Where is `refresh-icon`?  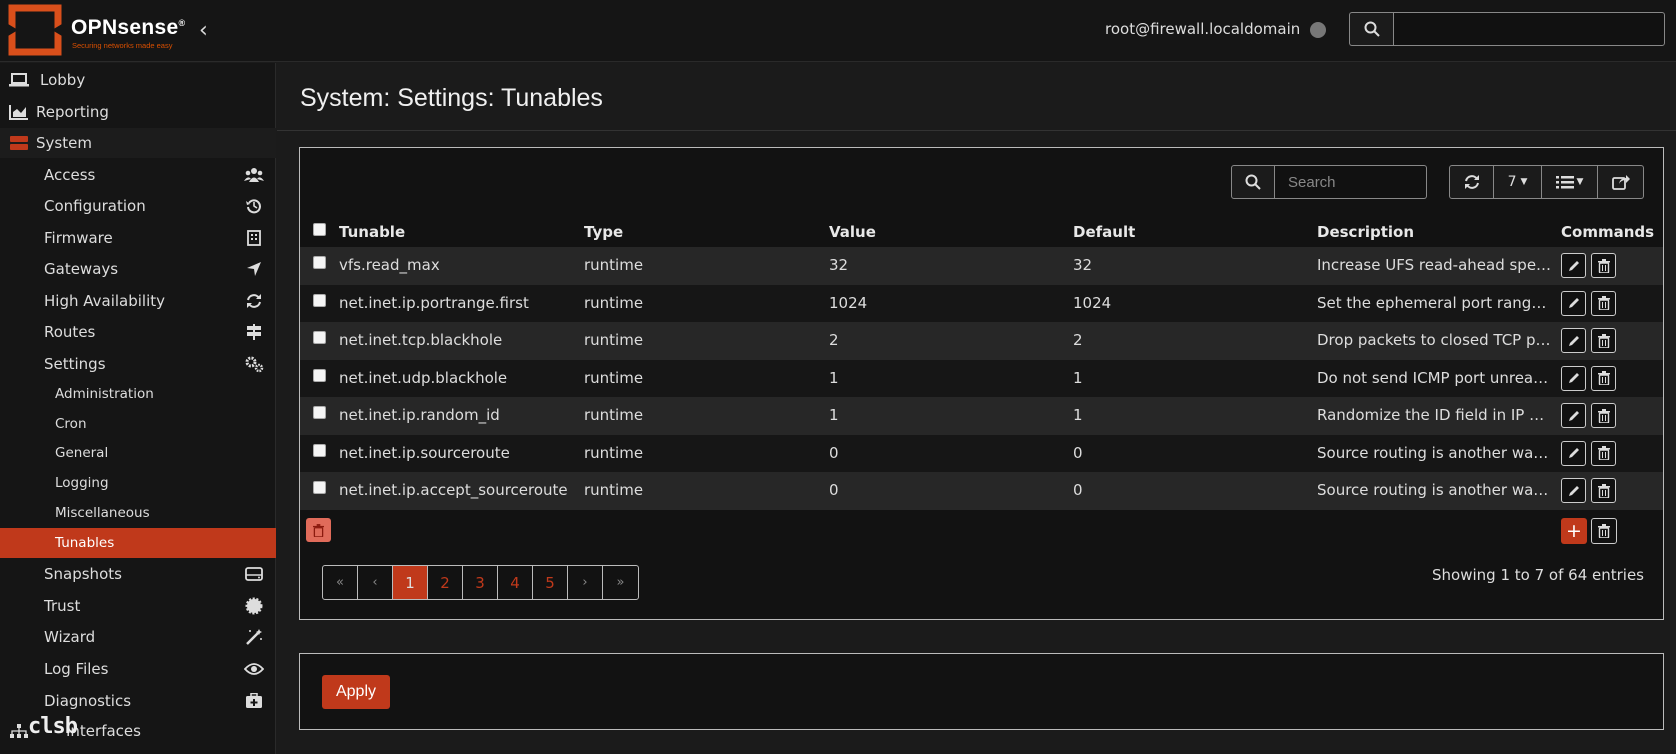 refresh-icon is located at coordinates (1471, 182).